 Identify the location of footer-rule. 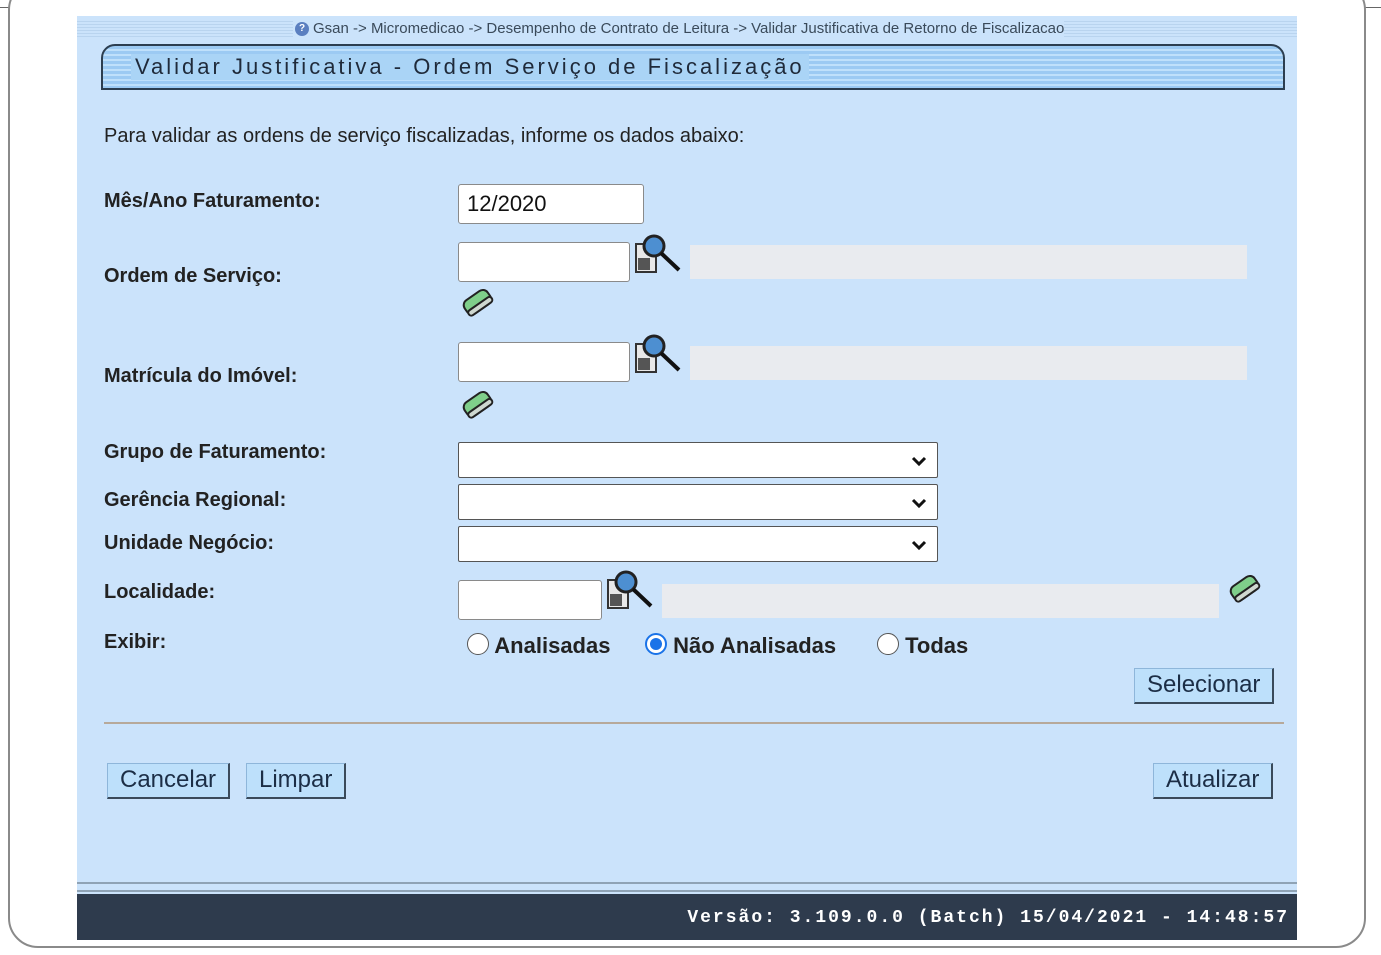
(687, 888).